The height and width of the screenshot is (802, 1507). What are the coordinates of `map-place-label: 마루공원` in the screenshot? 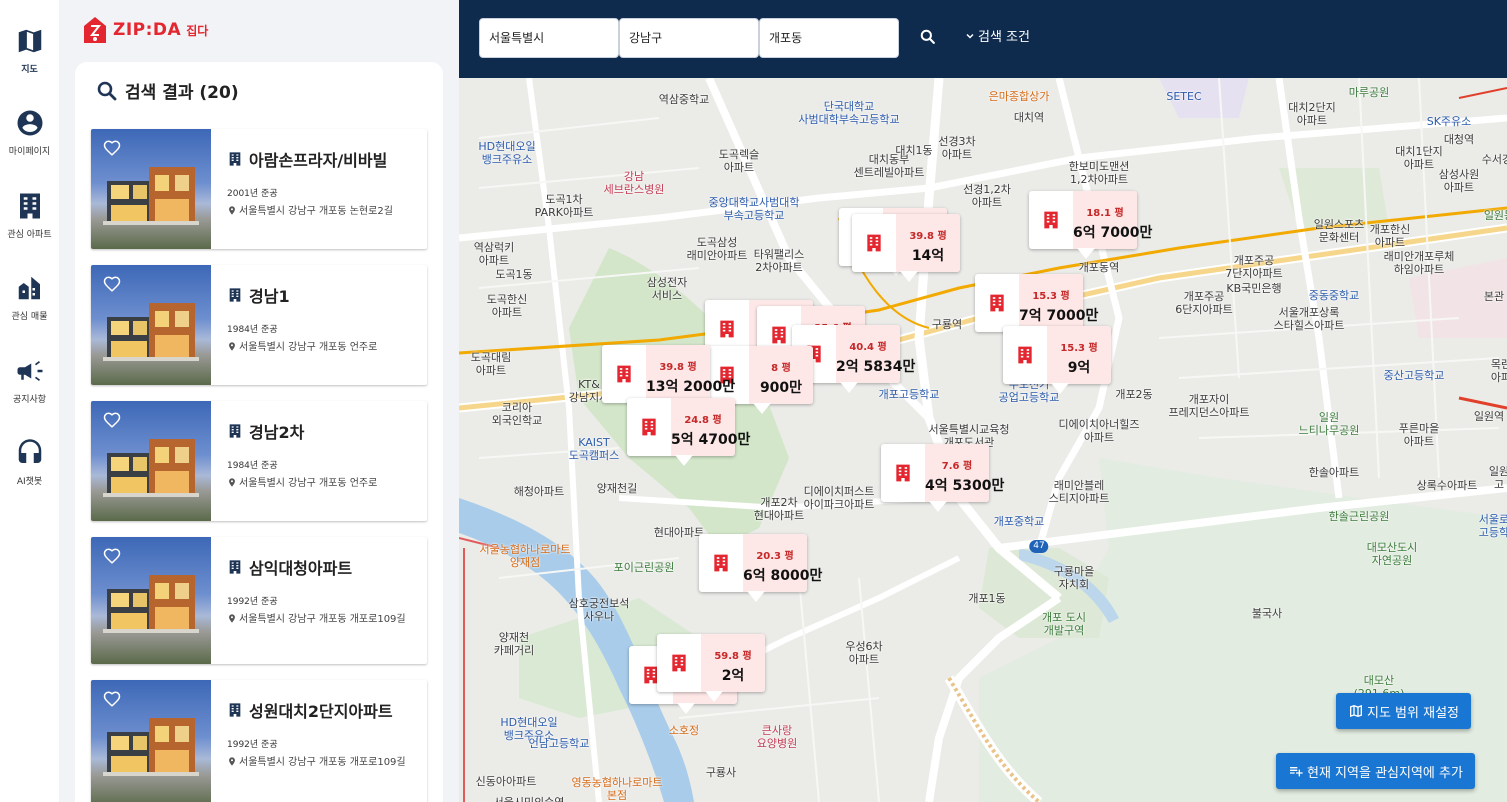 It's located at (1369, 92).